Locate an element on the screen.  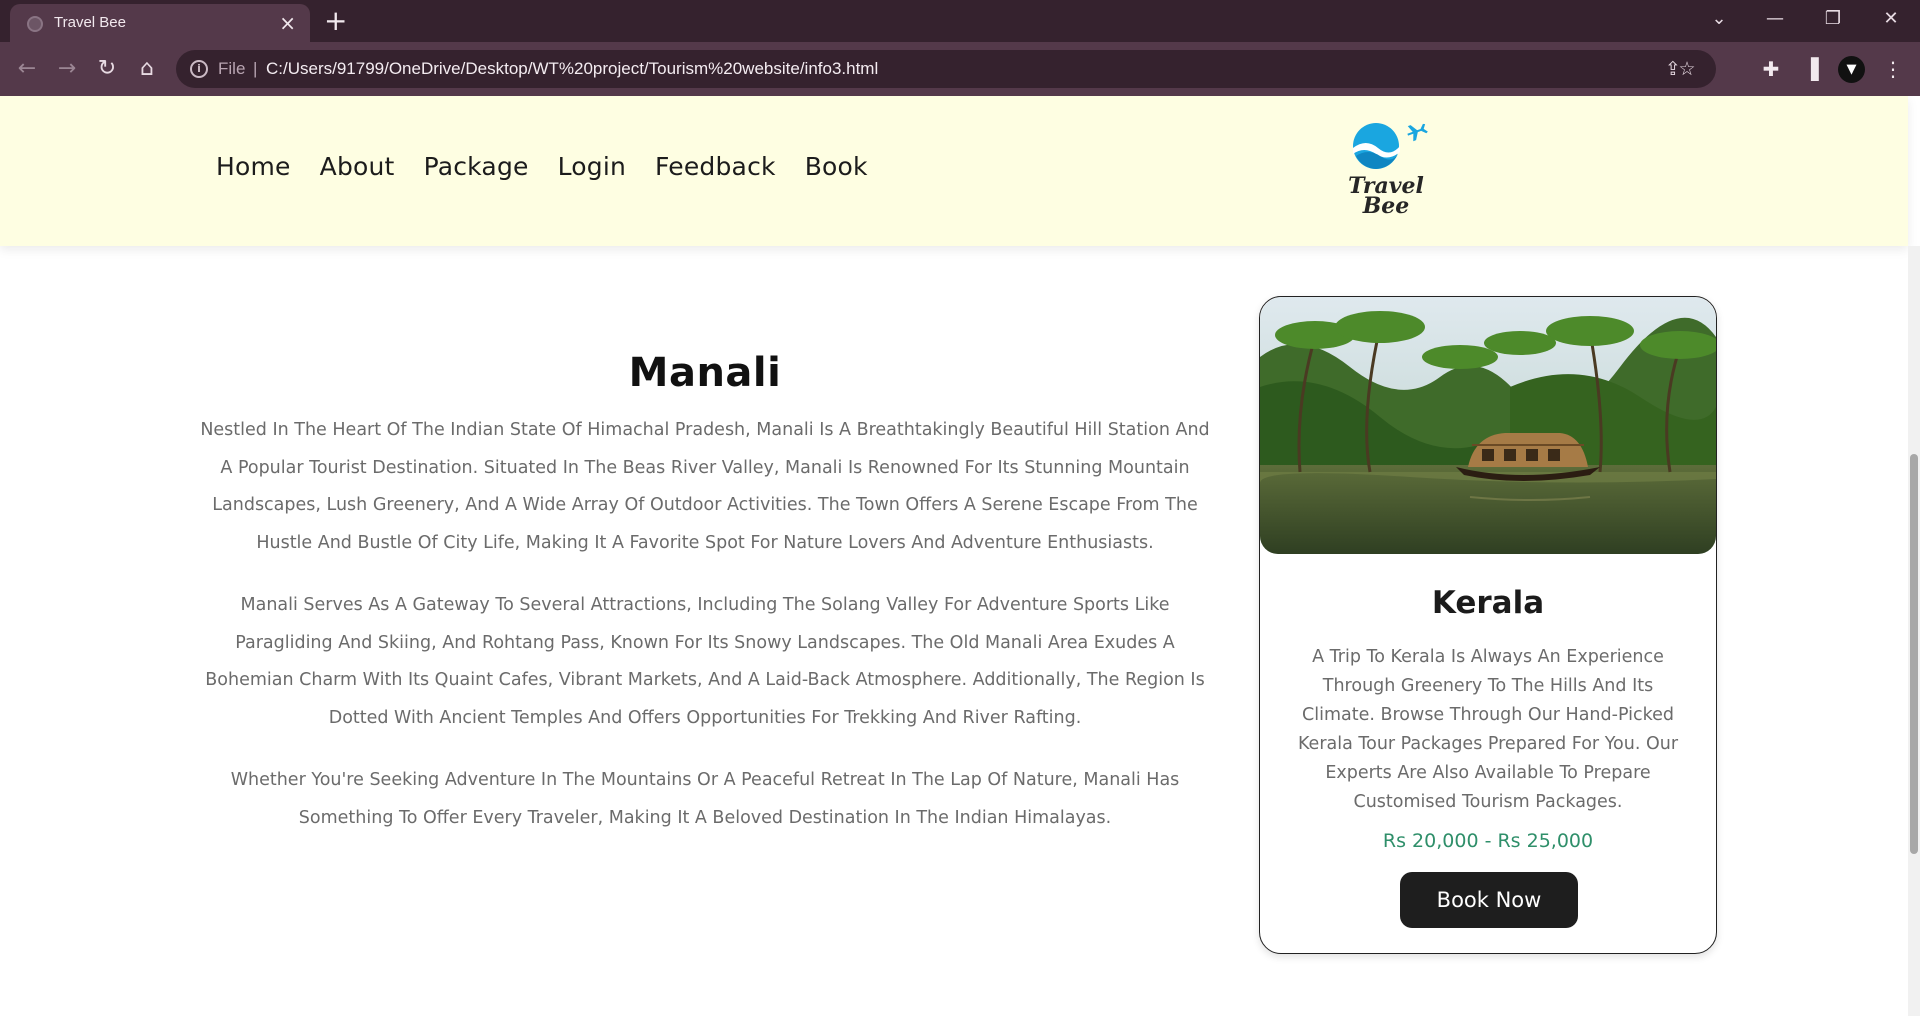
site-info-icon: i is located at coordinates (199, 69).